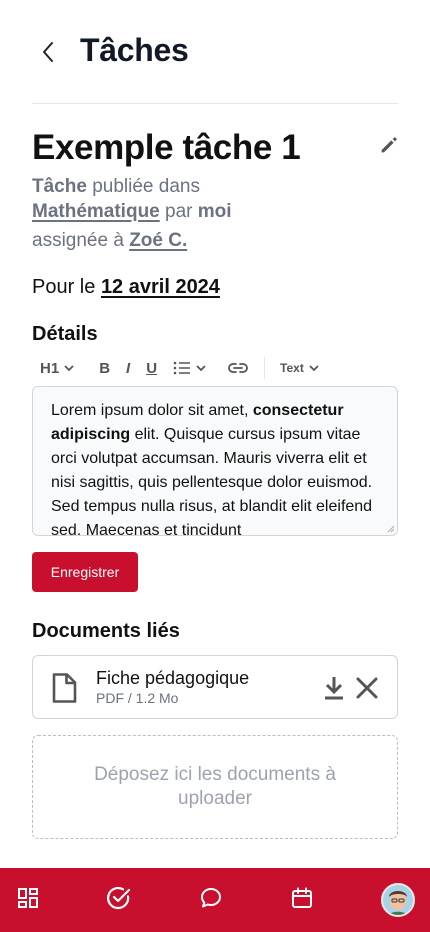 This screenshot has width=430, height=932. Describe the element at coordinates (215, 103) in the screenshot. I see `header-divider` at that location.